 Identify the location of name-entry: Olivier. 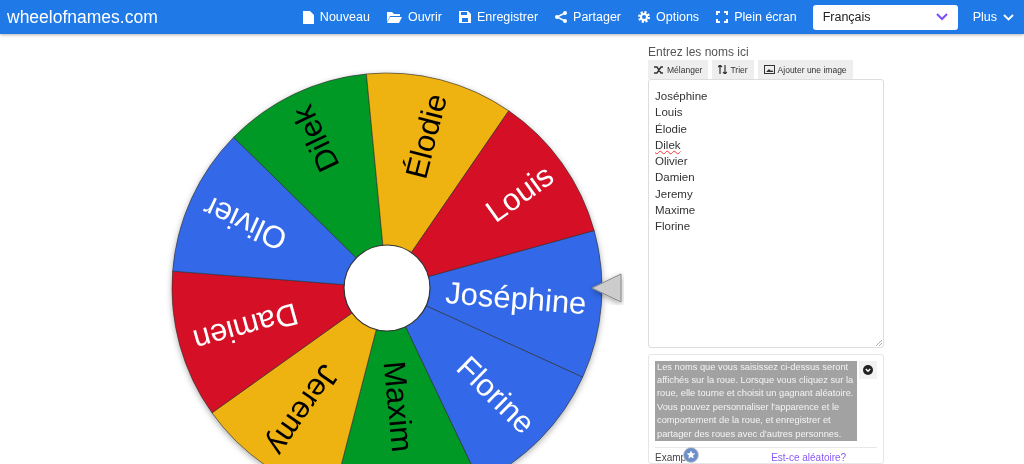
(671, 161).